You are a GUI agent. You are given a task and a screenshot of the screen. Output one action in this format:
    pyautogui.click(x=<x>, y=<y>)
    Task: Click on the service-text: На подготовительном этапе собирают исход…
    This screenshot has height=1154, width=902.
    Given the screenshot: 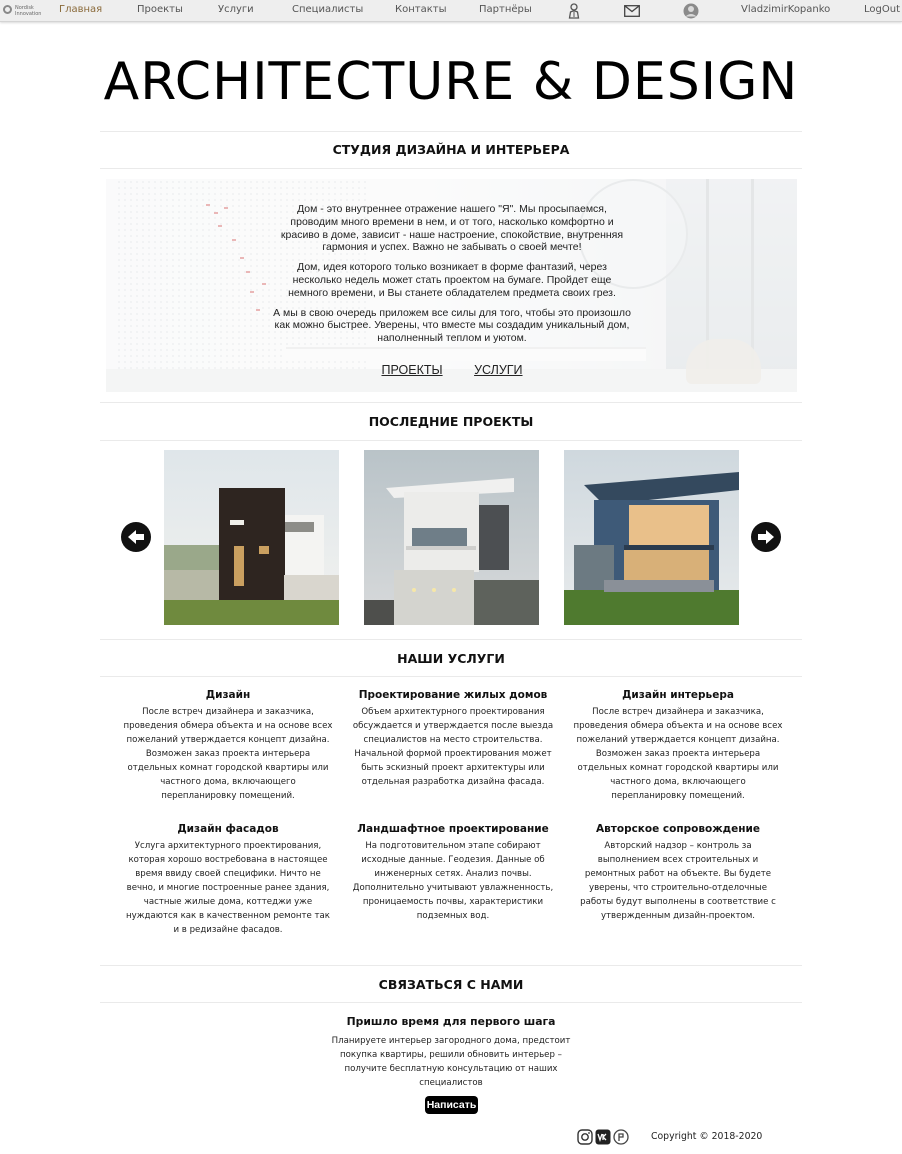 What is the action you would take?
    pyautogui.click(x=453, y=881)
    